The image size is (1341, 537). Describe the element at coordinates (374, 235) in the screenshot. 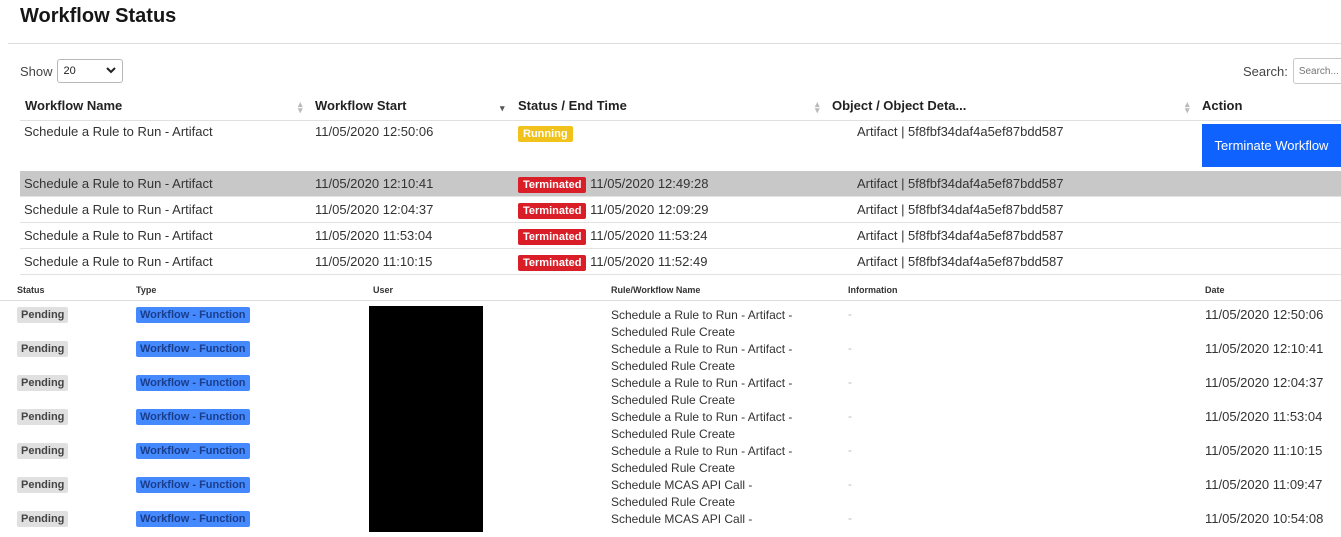

I see `workflow-start: 11/05/2020 11:53:04` at that location.